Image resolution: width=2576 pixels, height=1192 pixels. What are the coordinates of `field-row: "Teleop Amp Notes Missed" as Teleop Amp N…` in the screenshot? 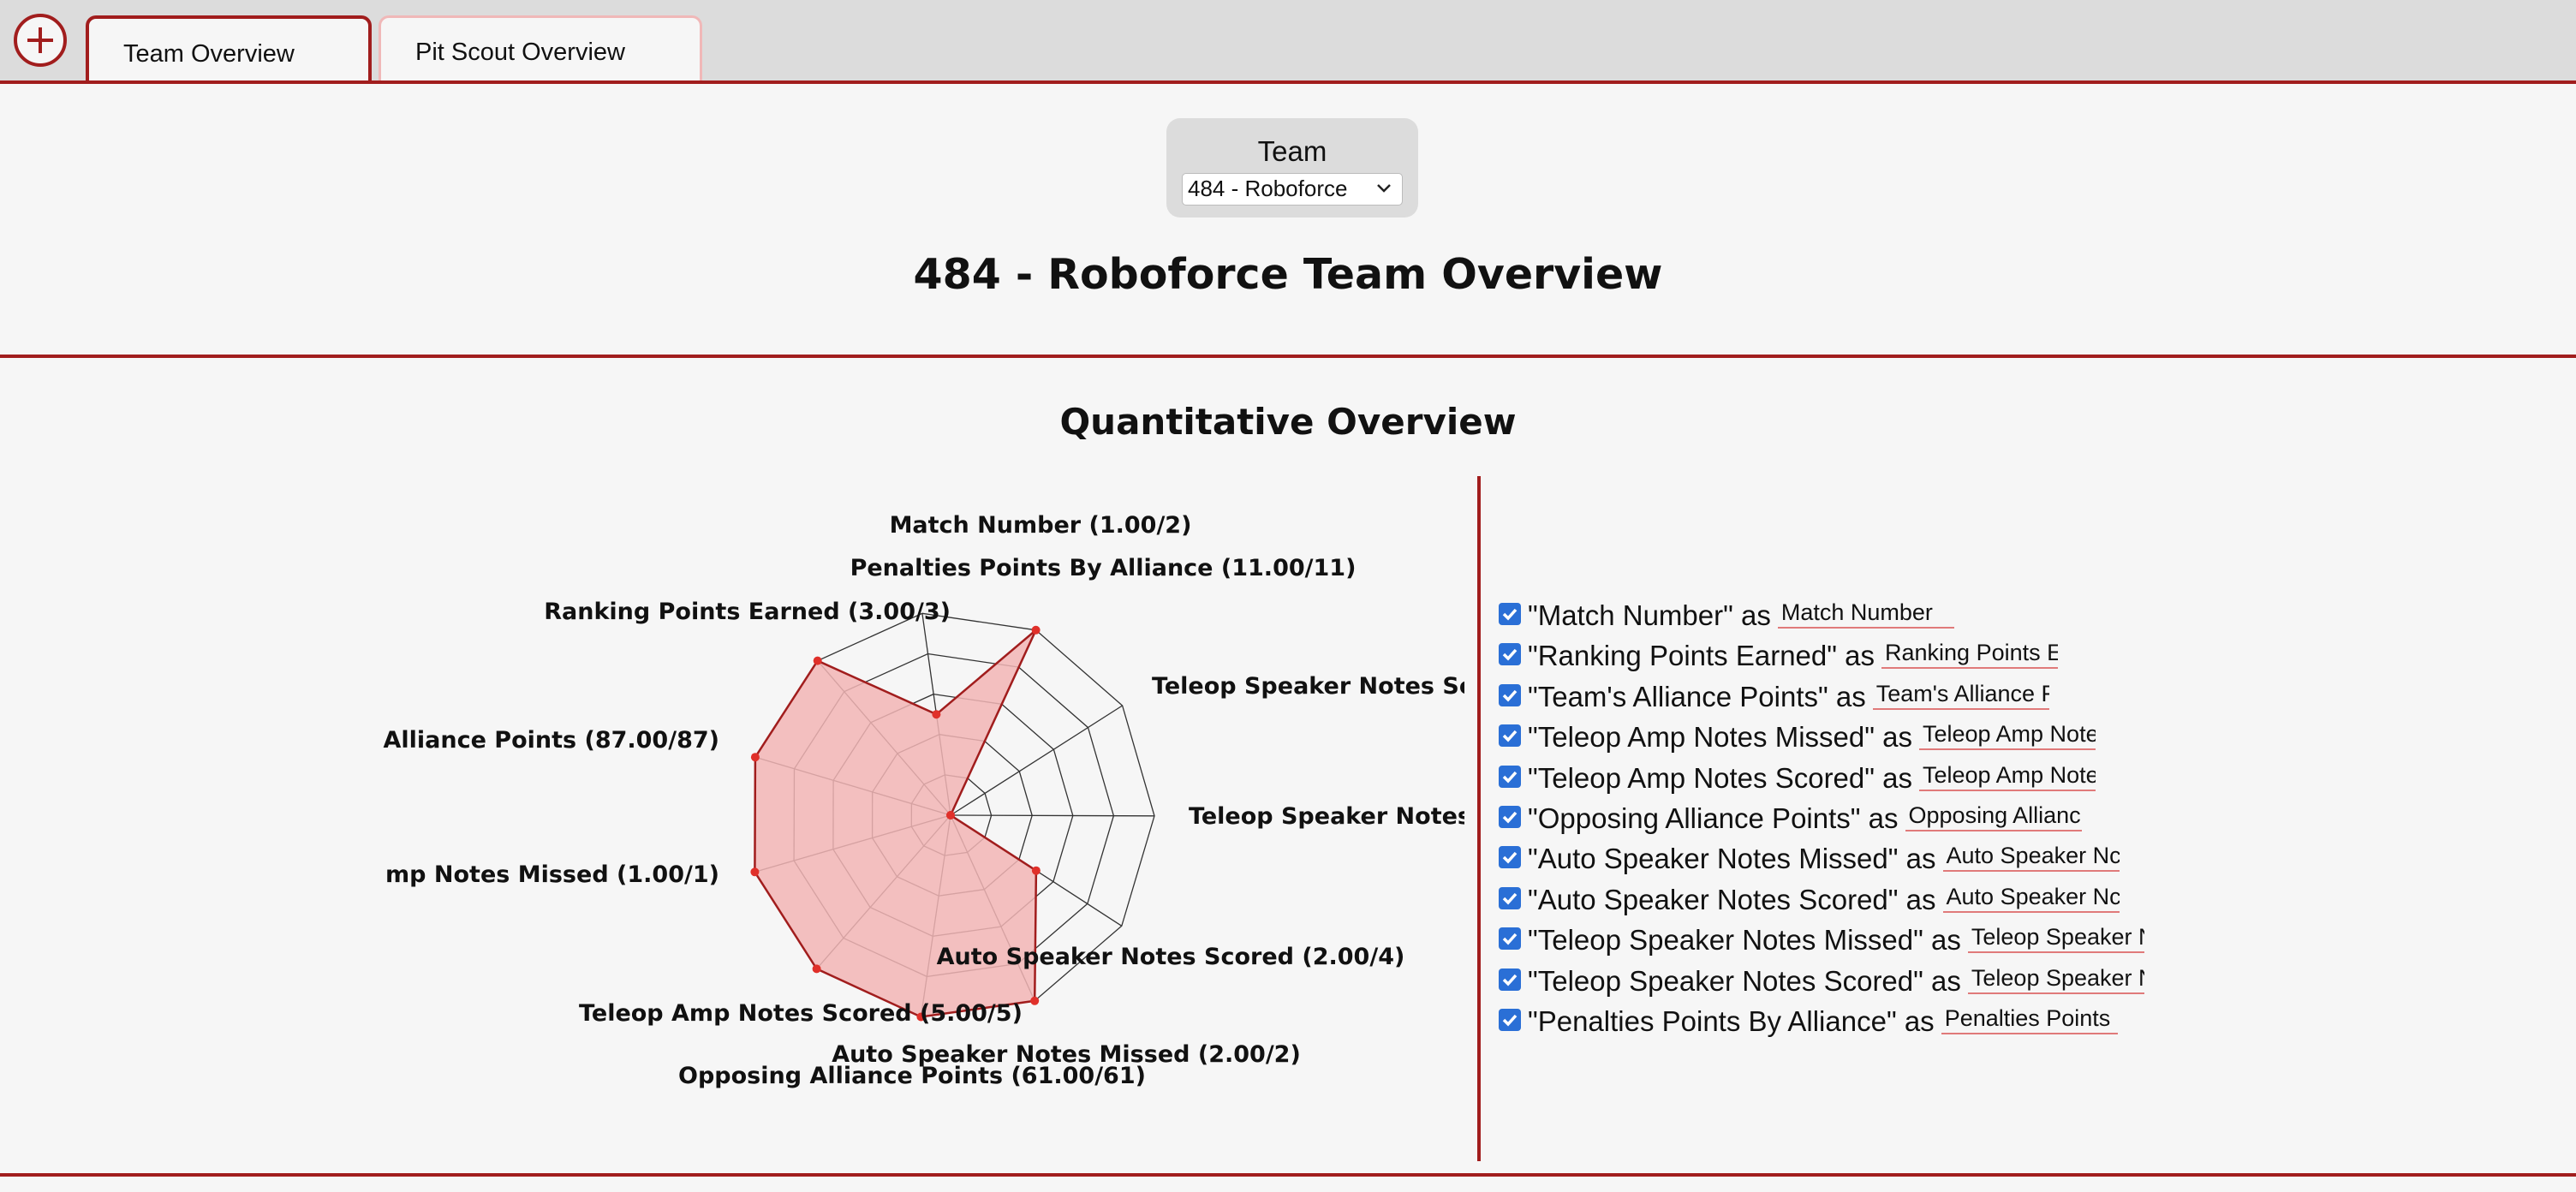 It's located at (2034, 736).